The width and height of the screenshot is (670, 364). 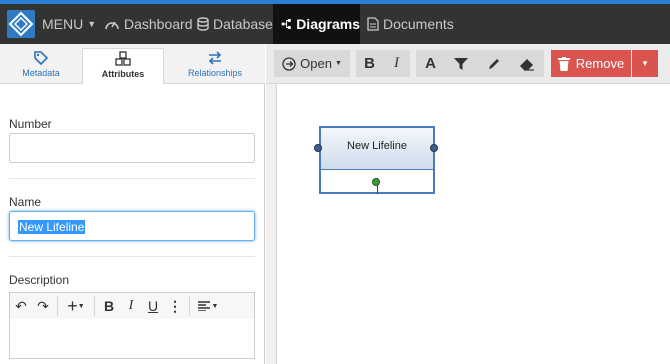 What do you see at coordinates (215, 58) in the screenshot?
I see `exchange-icon` at bounding box center [215, 58].